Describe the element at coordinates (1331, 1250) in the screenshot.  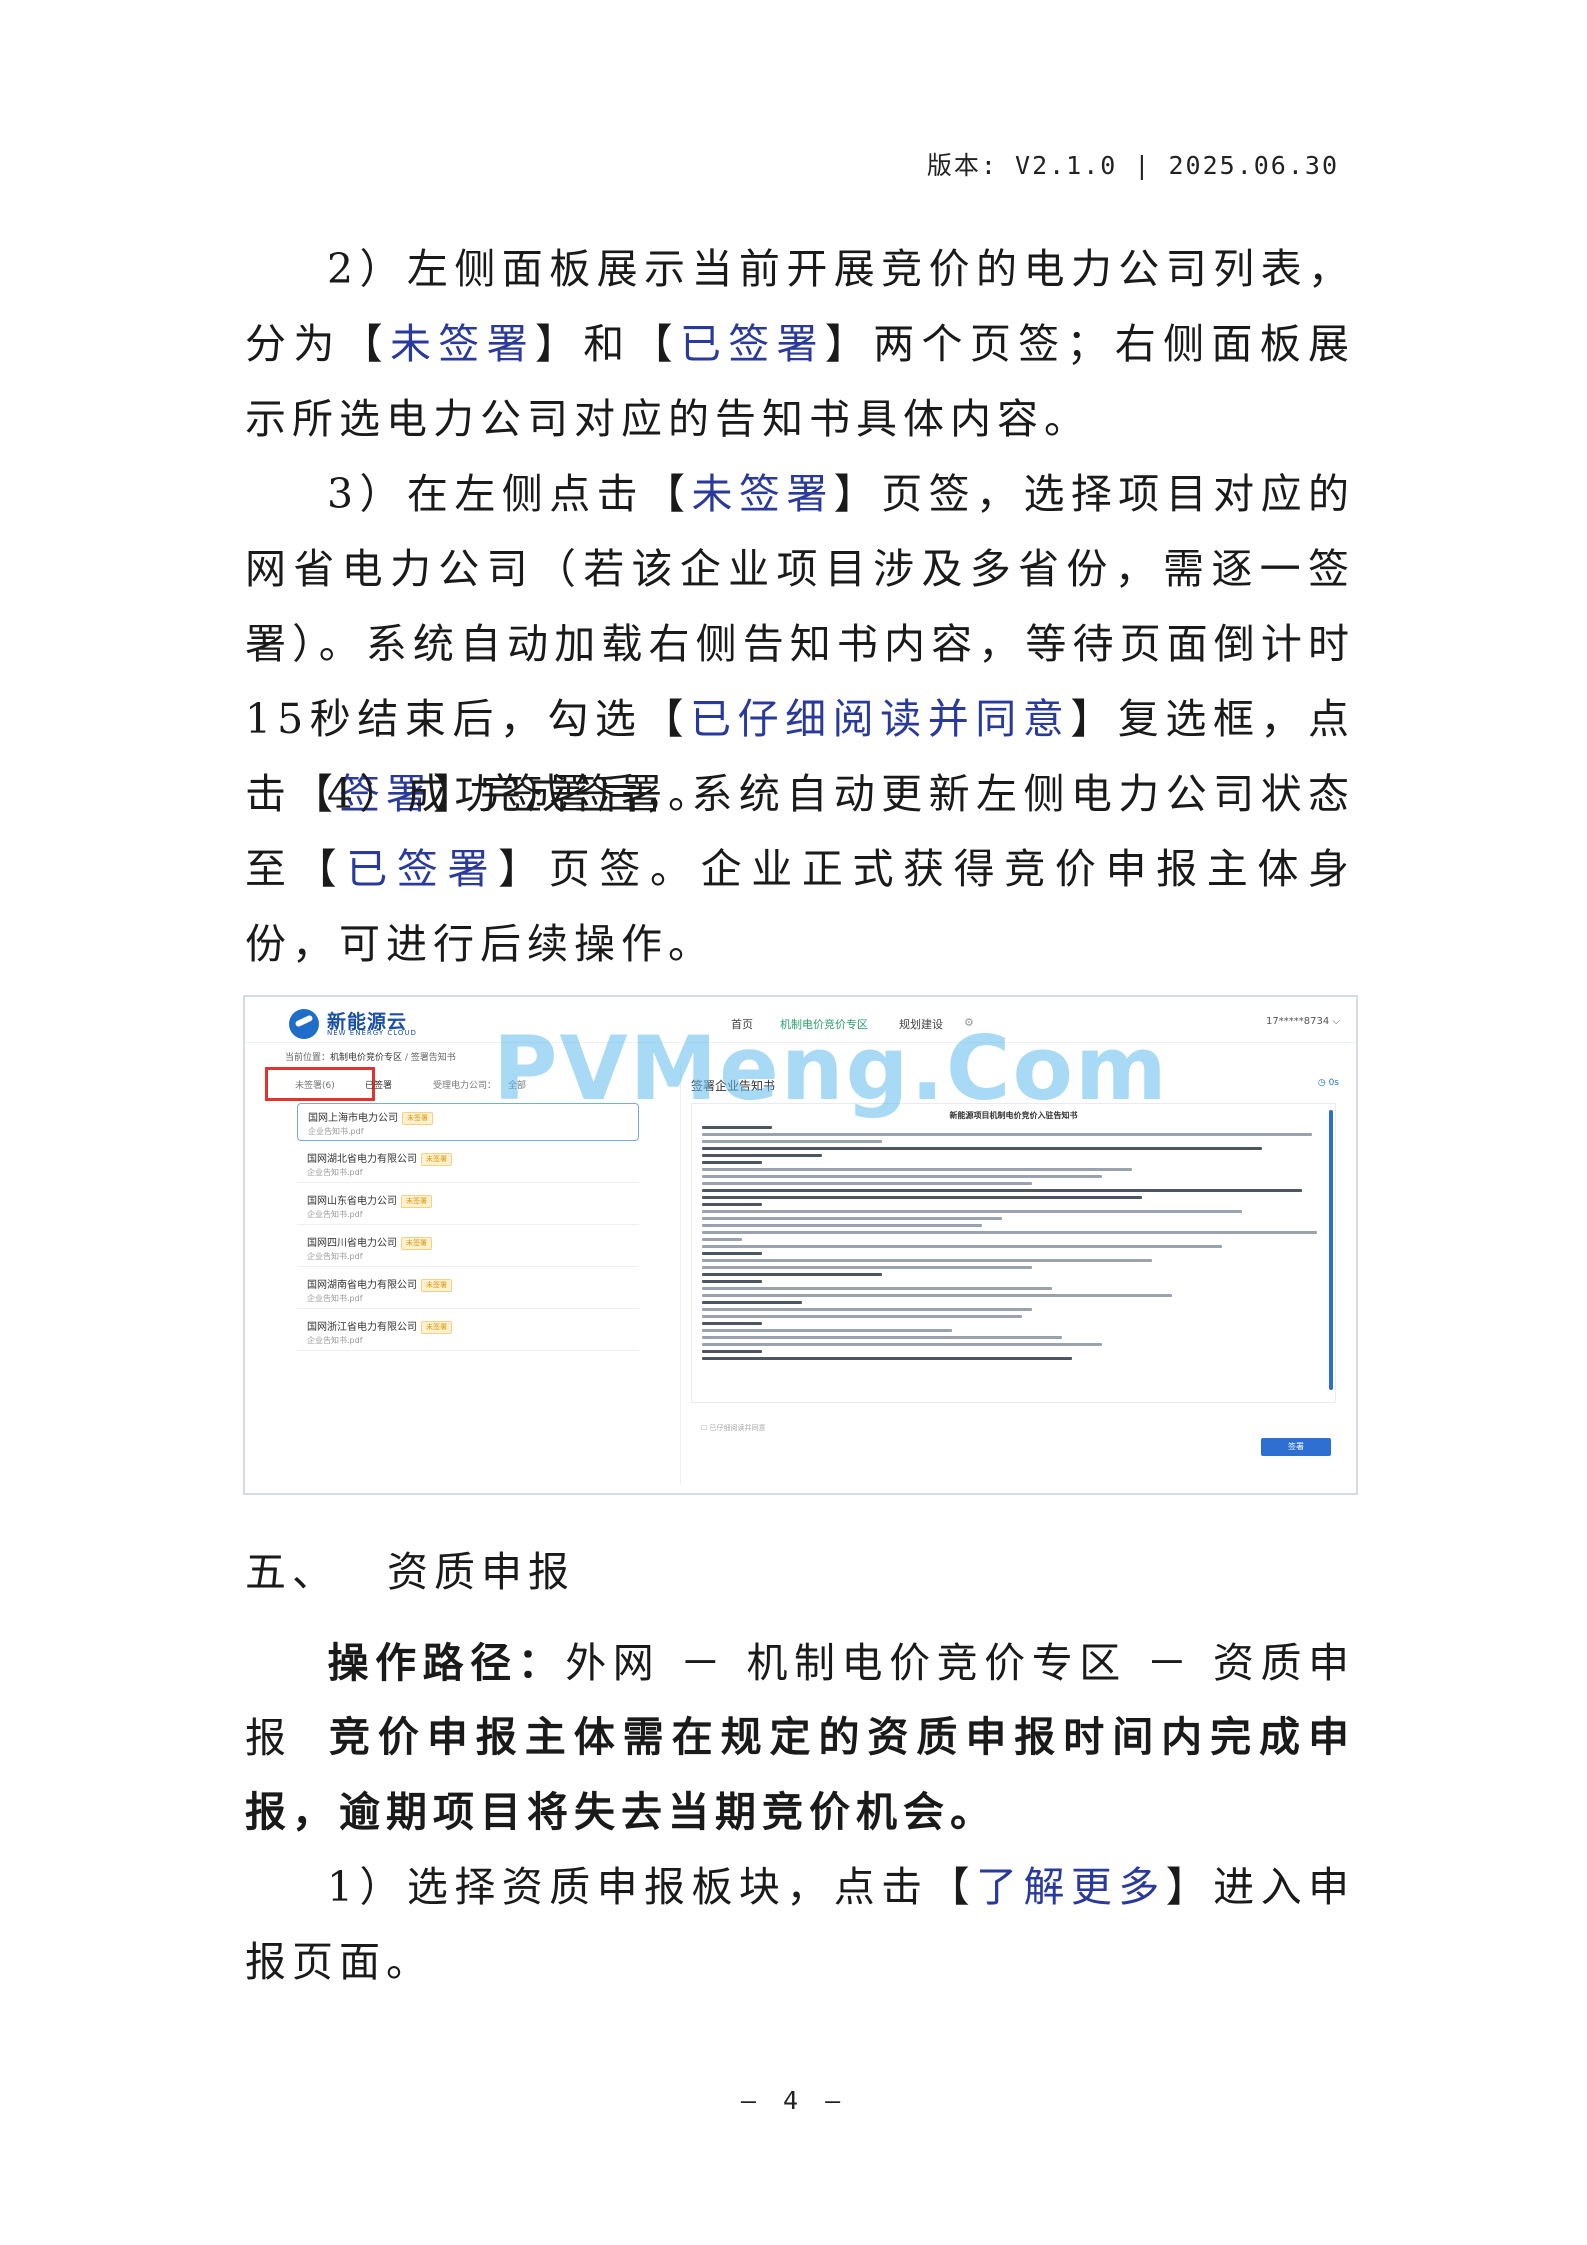
I see `scrollbar` at that location.